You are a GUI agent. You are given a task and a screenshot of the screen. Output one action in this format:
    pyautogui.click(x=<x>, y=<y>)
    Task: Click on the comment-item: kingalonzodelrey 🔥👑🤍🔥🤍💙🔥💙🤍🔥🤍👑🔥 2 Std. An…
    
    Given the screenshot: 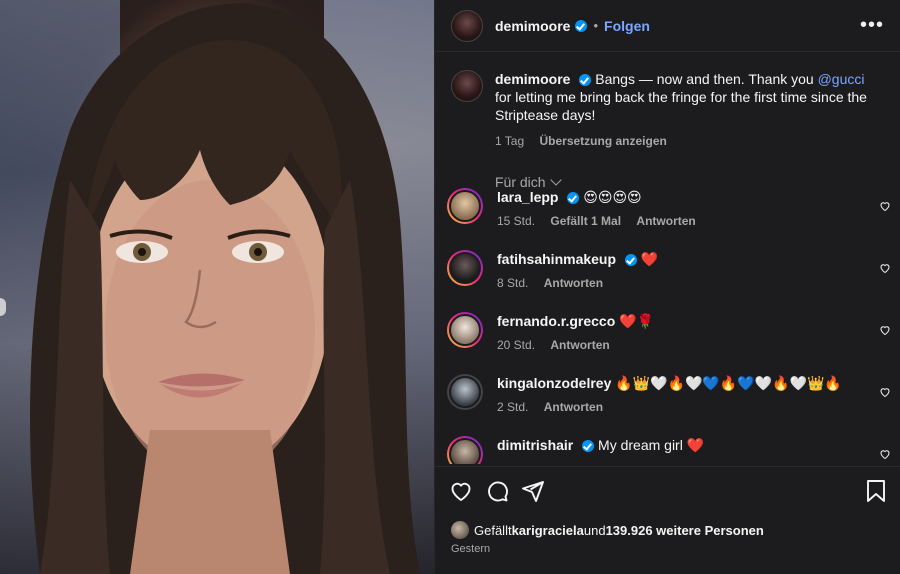 What is the action you would take?
    pyautogui.click(x=667, y=405)
    